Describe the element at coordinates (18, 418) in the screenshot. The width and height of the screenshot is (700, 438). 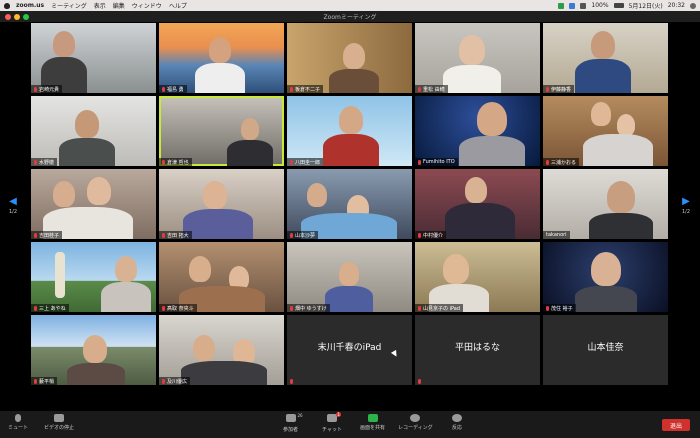
I see `microphone-icon` at that location.